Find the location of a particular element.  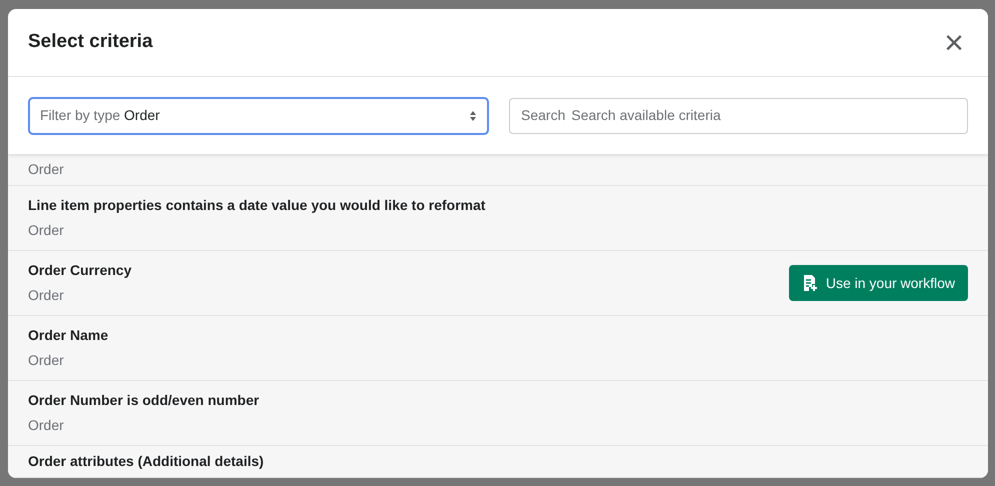

criteria-title: Order attributes (Additional details) is located at coordinates (146, 461).